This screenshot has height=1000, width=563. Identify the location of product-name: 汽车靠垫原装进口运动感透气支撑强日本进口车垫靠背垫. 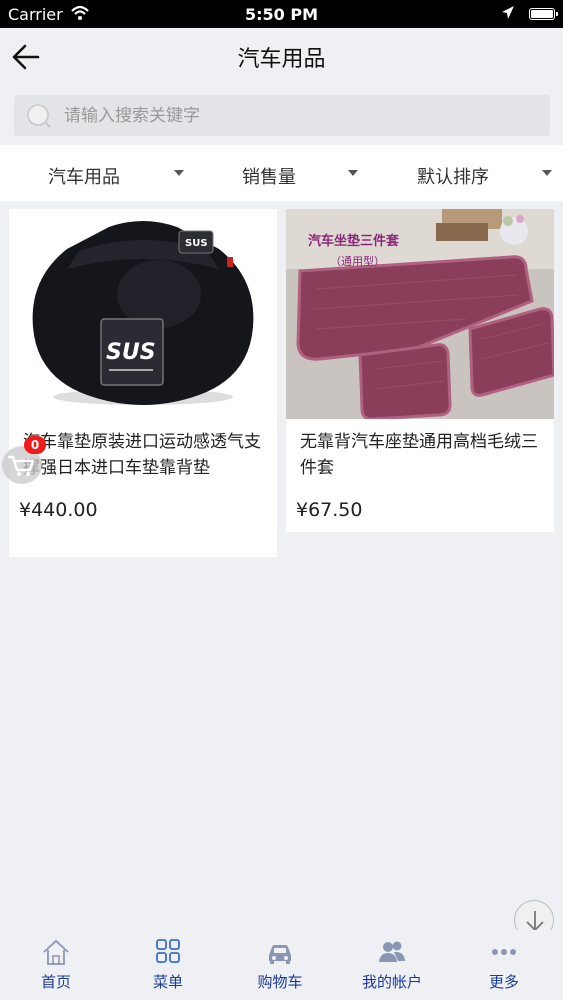
(142, 455).